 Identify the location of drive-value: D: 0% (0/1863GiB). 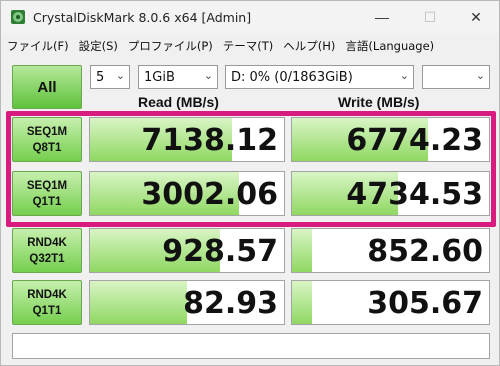
(292, 77).